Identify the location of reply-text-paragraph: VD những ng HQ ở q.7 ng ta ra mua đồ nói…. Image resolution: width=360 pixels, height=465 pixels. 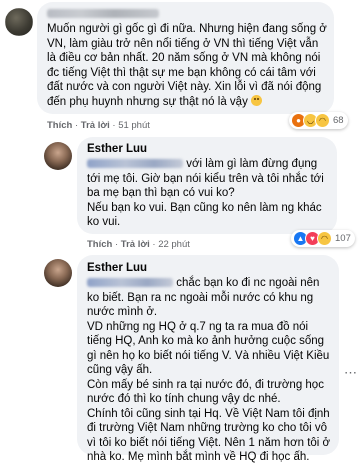
(208, 348).